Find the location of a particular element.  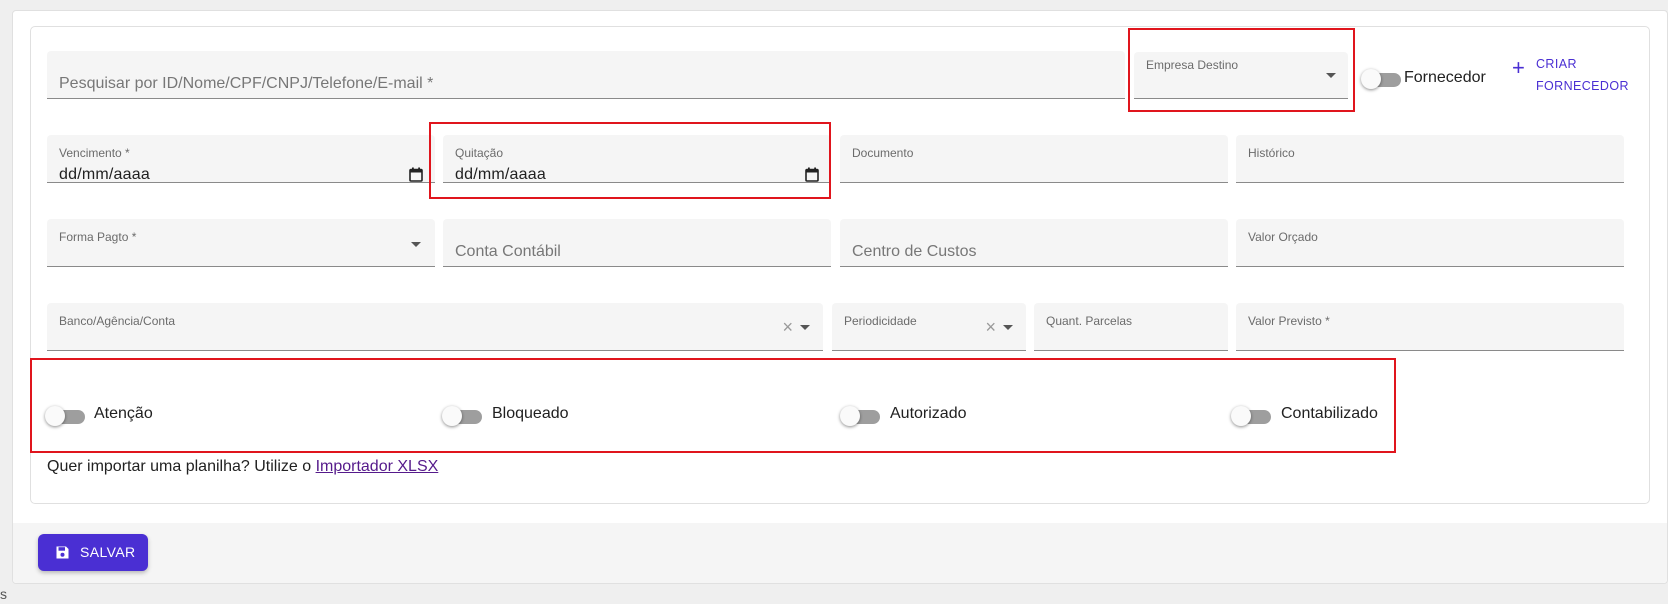

vencimento-label: Vencimento * is located at coordinates (94, 153).